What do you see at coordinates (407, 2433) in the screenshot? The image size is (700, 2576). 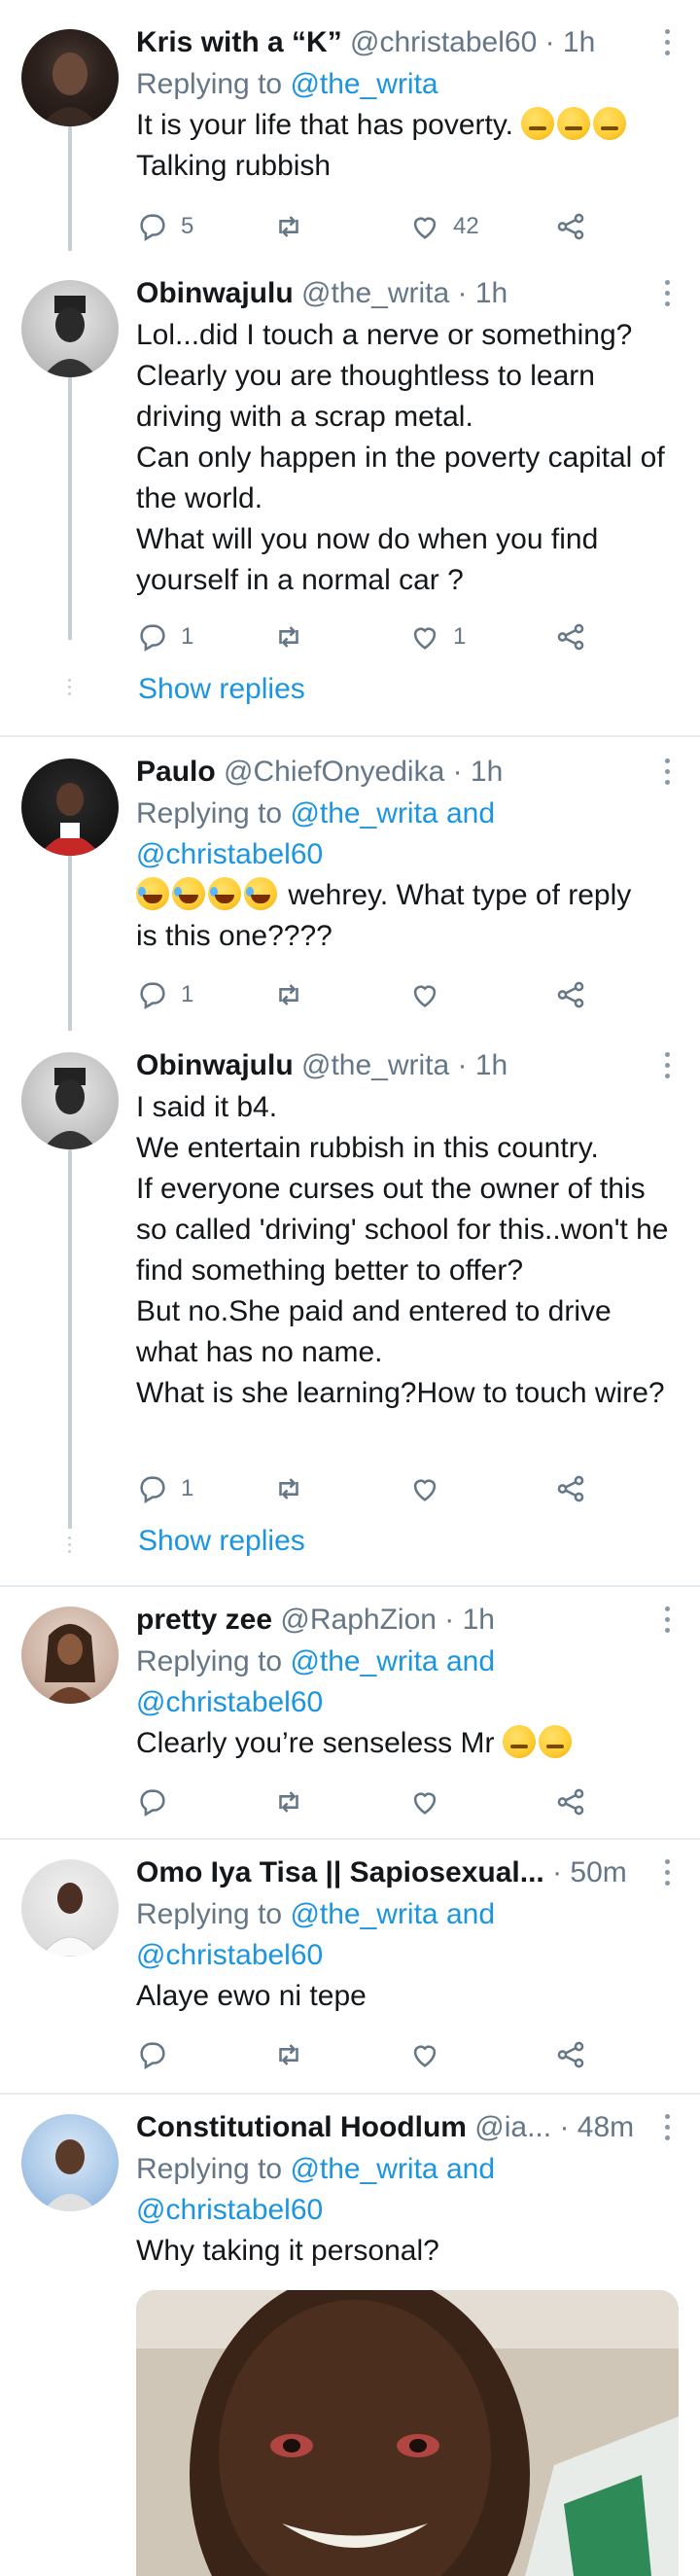 I see `tweet-media-image` at bounding box center [407, 2433].